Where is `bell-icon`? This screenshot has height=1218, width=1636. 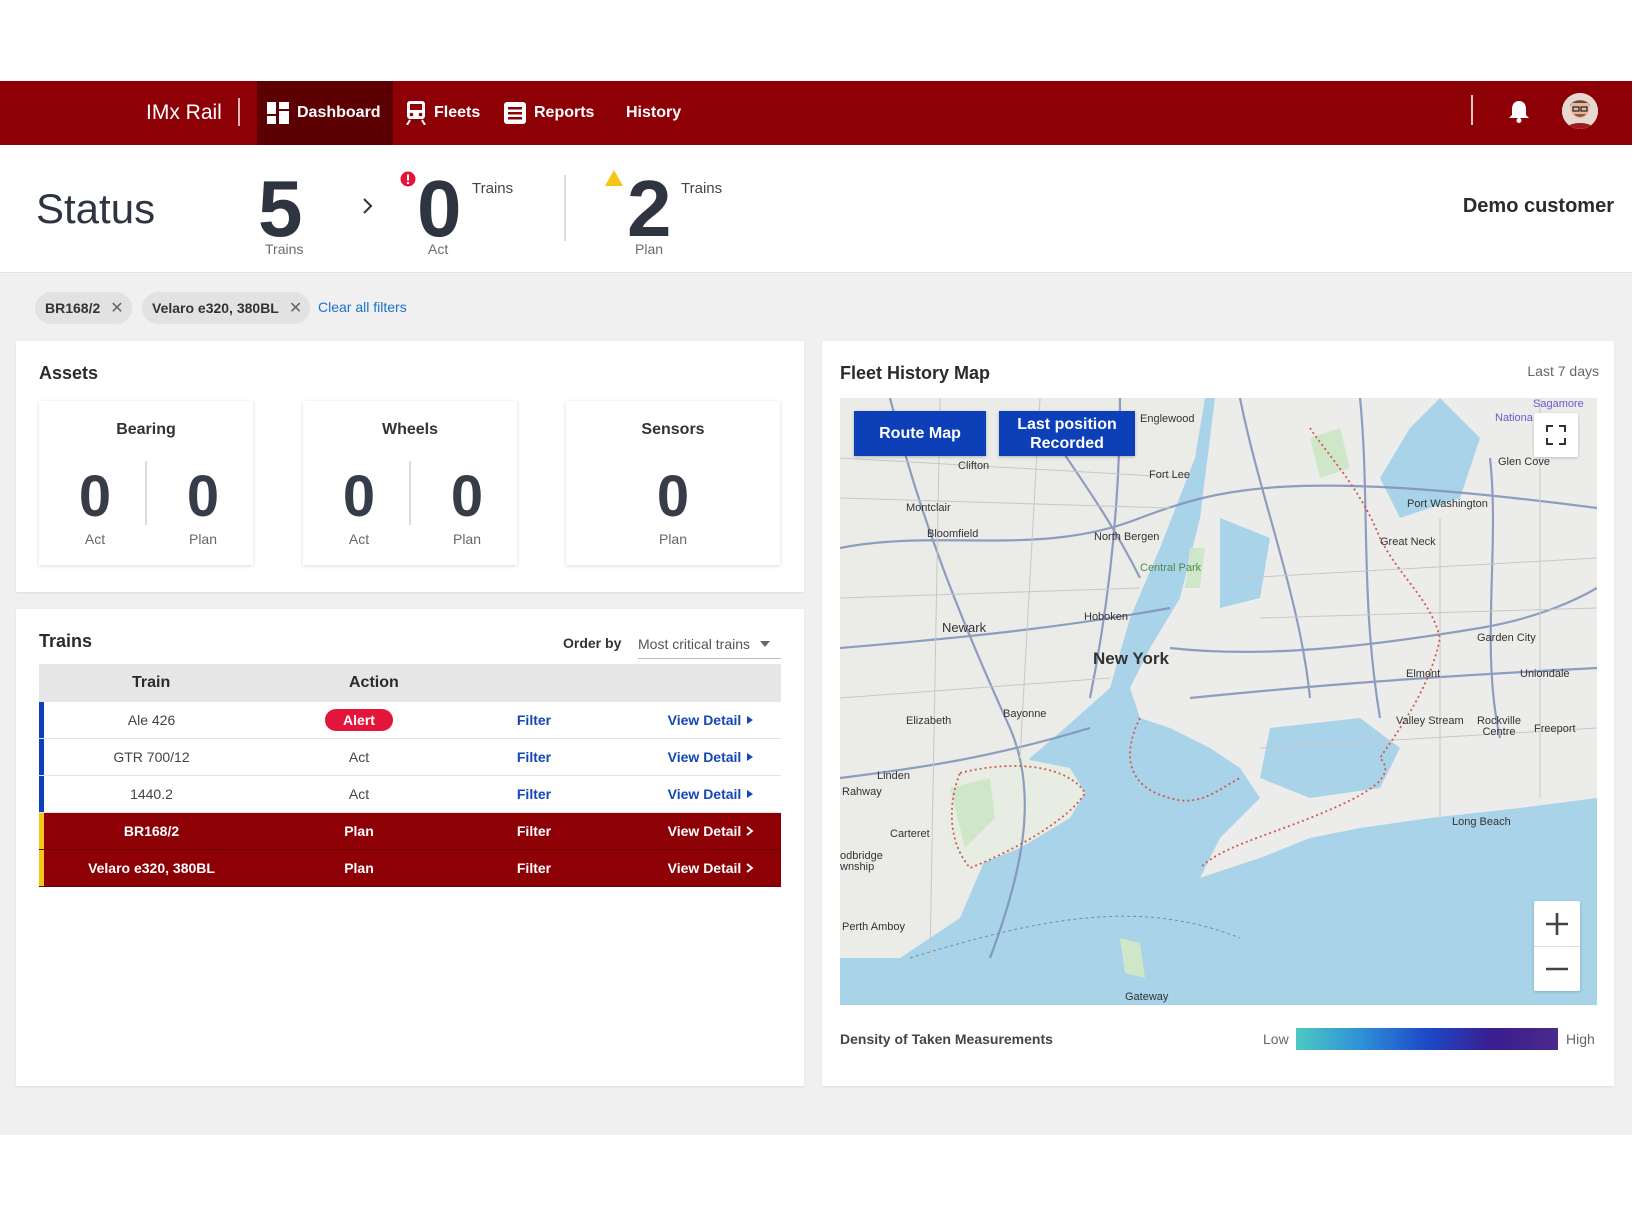 bell-icon is located at coordinates (1519, 111).